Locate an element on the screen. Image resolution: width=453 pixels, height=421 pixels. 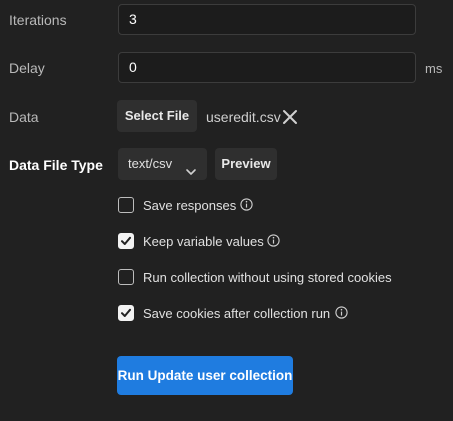
data-file-type-label: Data File Type is located at coordinates (56, 165).